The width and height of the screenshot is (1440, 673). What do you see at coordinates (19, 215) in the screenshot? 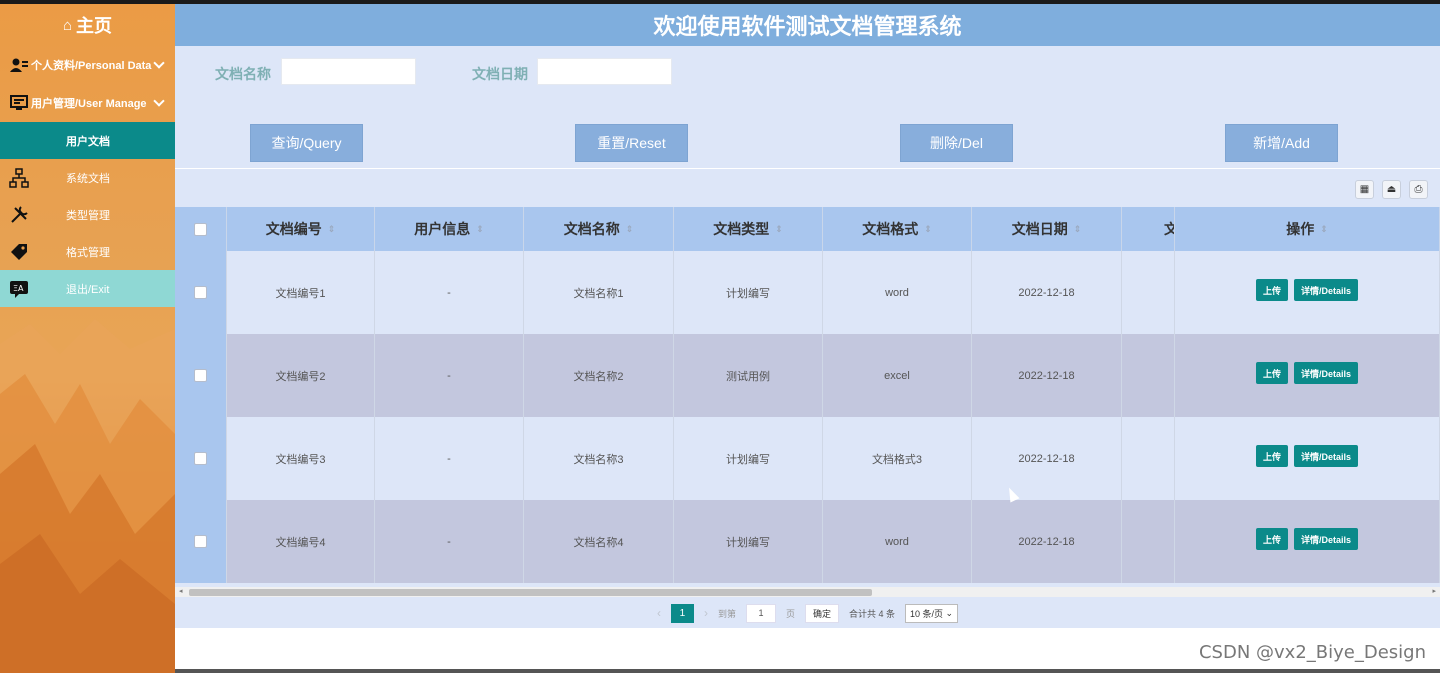
I see `tools-icon` at bounding box center [19, 215].